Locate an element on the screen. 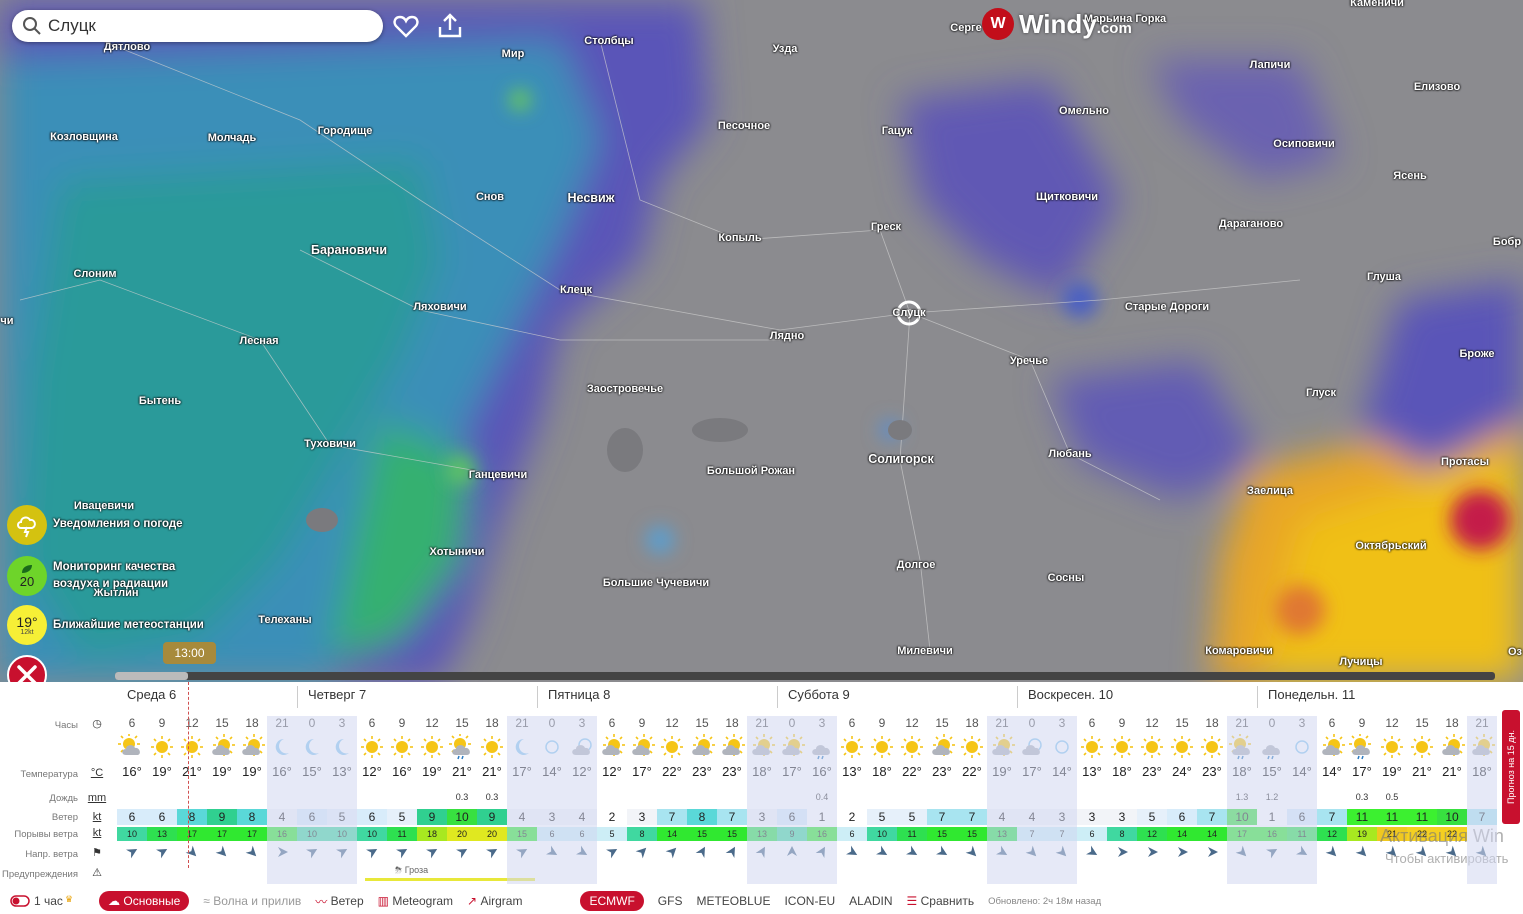  city-label: Бобр is located at coordinates (1507, 242).